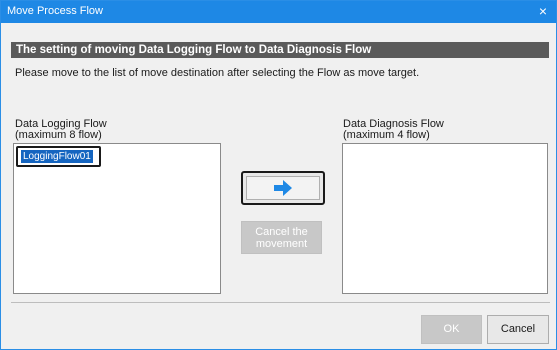  Describe the element at coordinates (281, 232) in the screenshot. I see `cancel-movement-label-1: Cancel the` at that location.